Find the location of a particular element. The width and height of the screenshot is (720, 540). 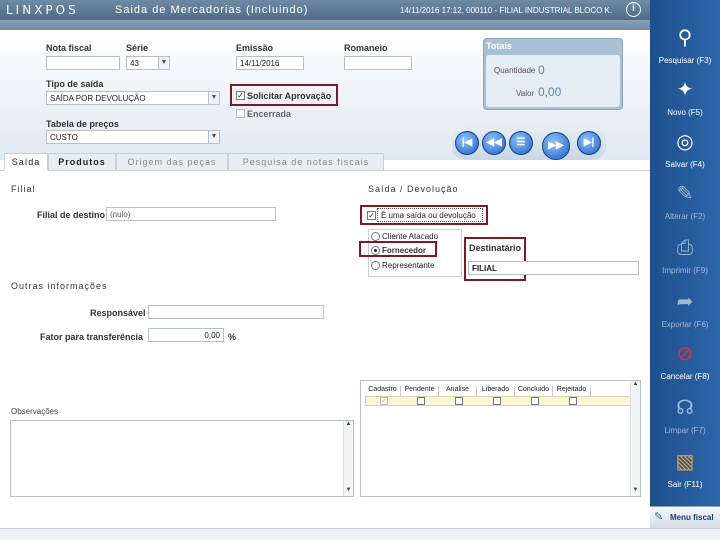

export-button-label: Exportar (F6) is located at coordinates (685, 324).